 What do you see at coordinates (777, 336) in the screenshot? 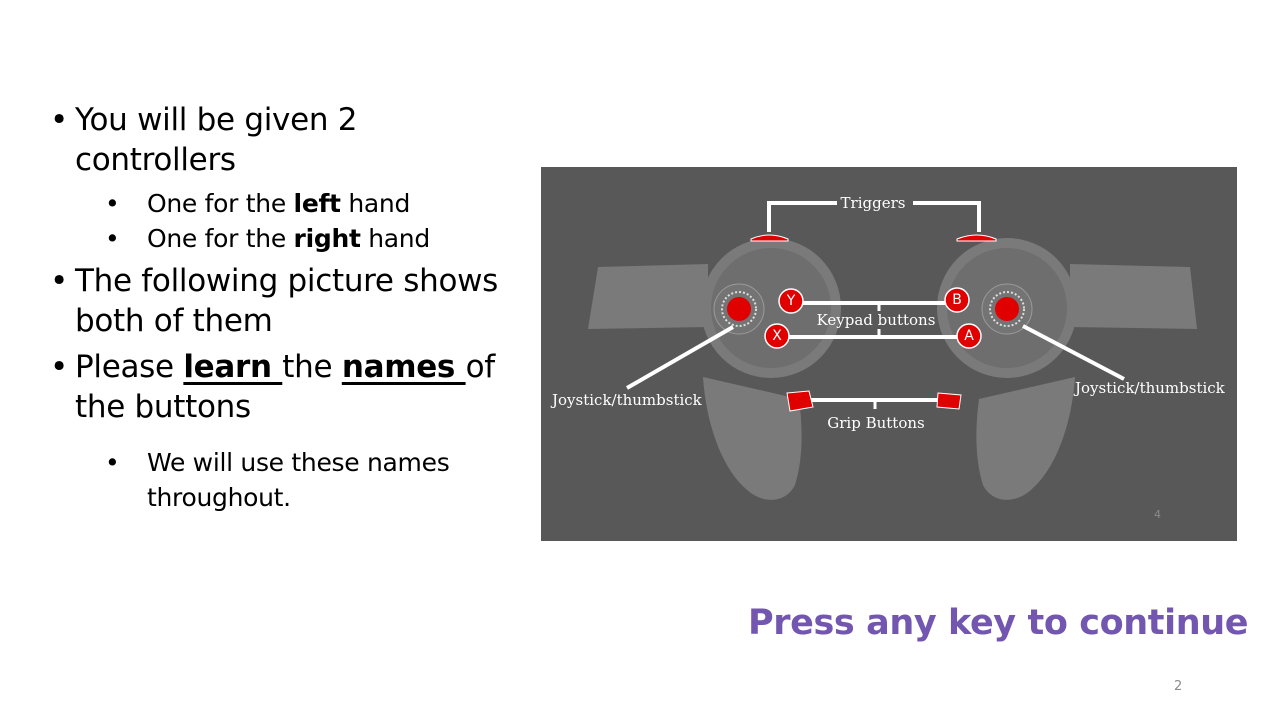
I see `button-x-label: X` at bounding box center [777, 336].